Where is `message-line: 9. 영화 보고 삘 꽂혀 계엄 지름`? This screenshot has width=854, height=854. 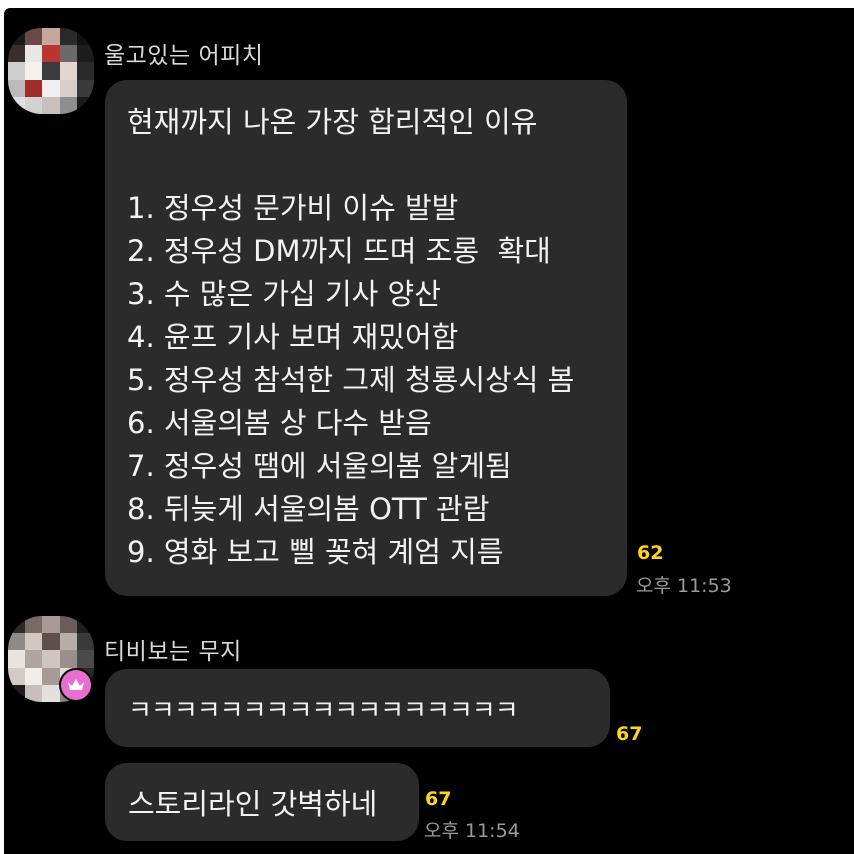 message-line: 9. 영화 보고 삘 꽂혀 계엄 지름 is located at coordinates (315, 552).